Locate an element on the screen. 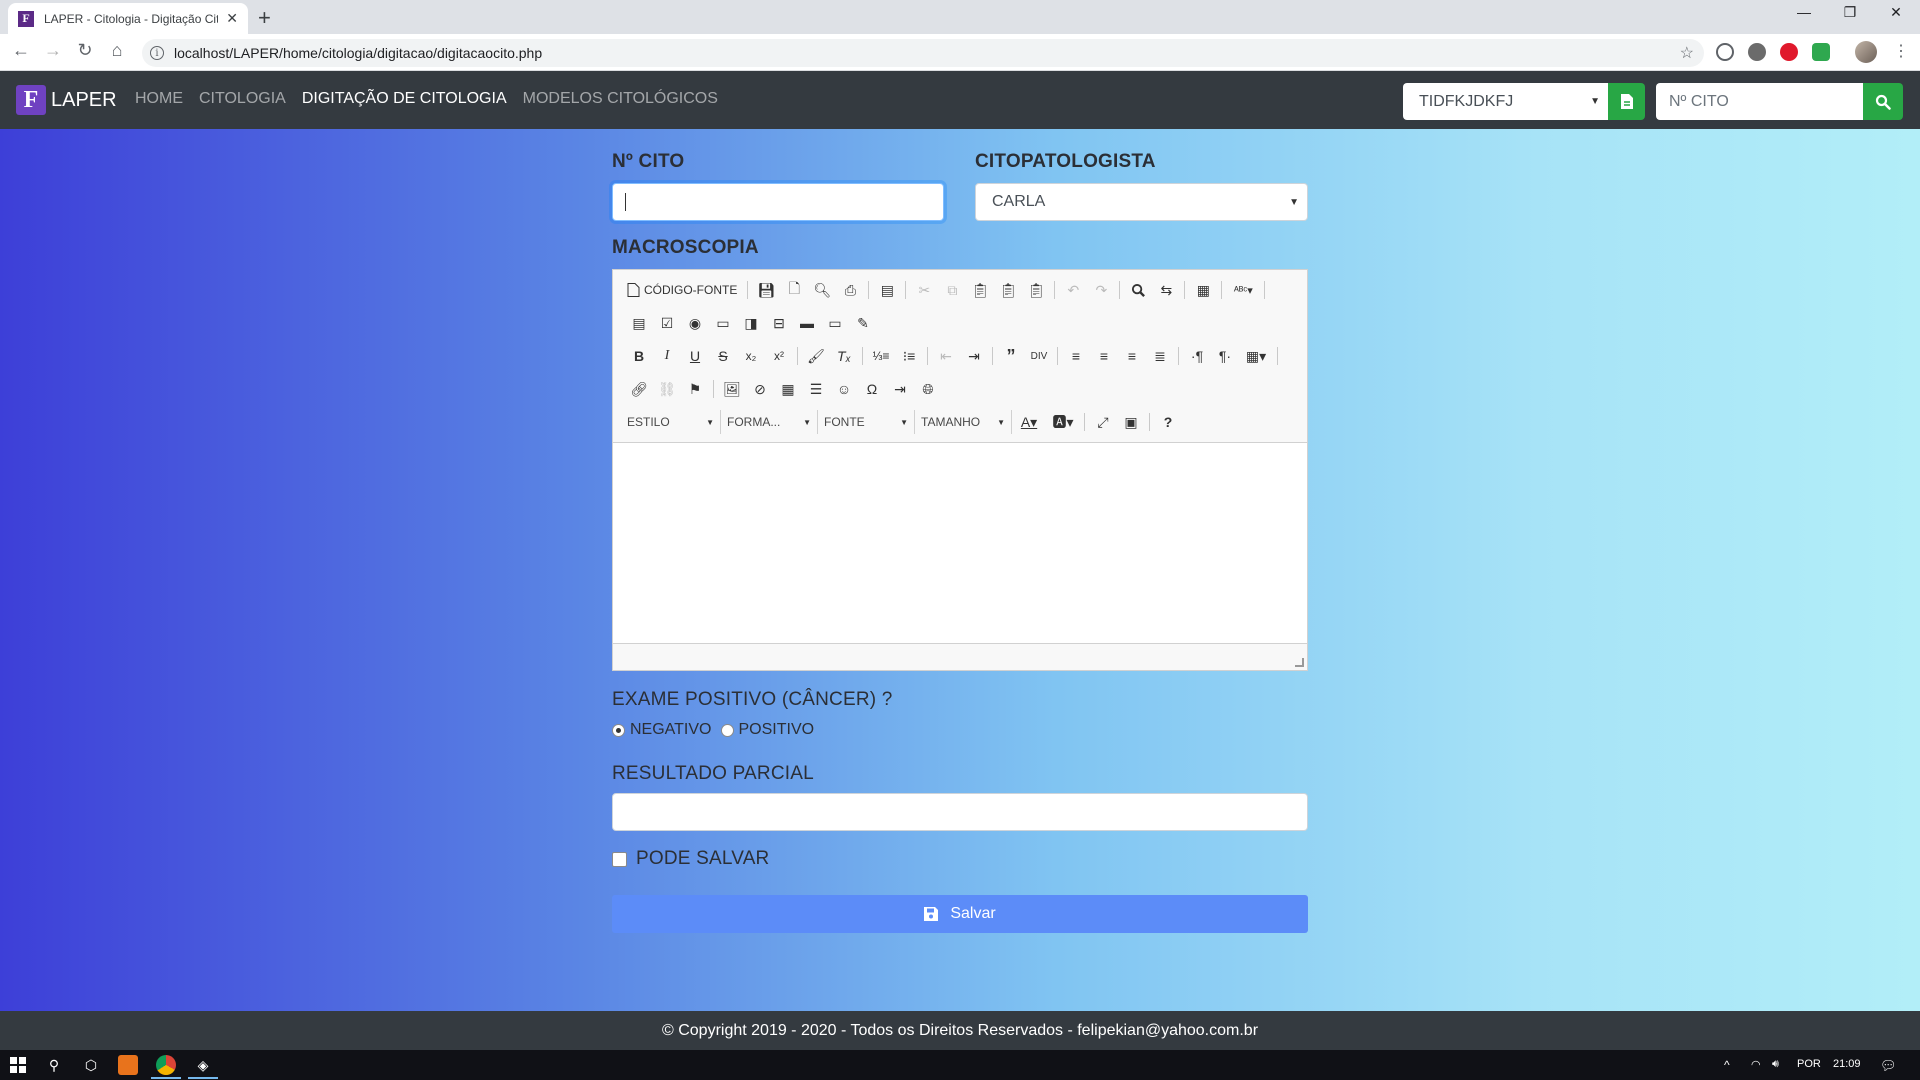 Image resolution: width=1920 pixels, height=1080 pixels. cube-app-icon: ⬡ is located at coordinates (91, 1065).